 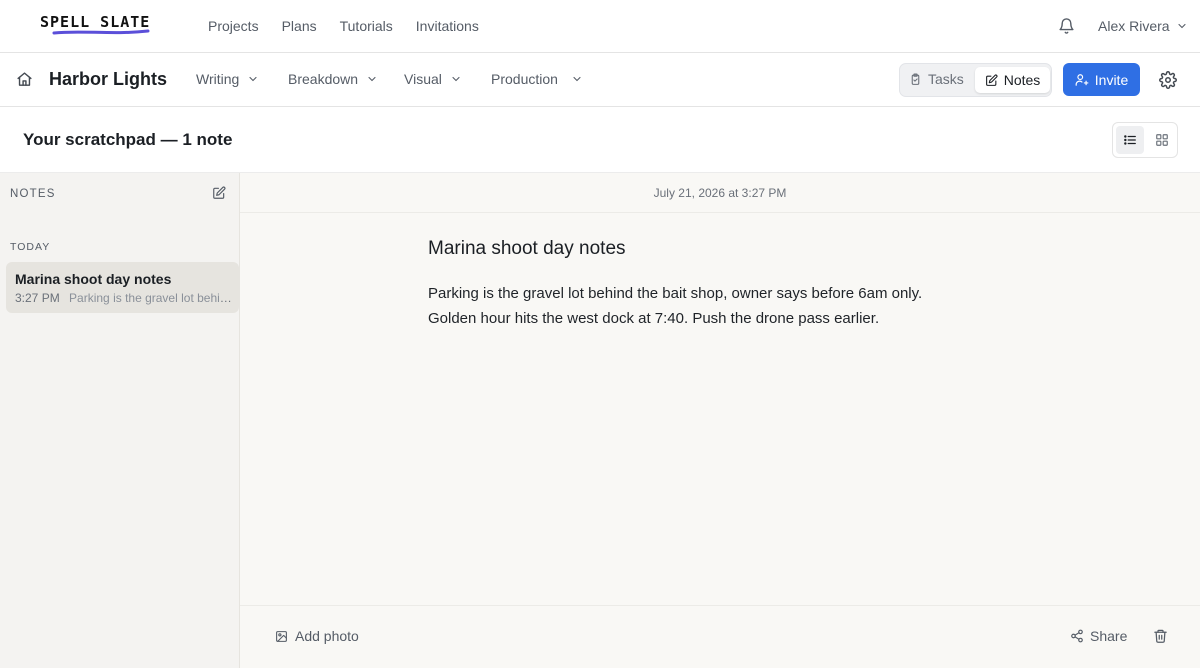 I want to click on view-toggle, so click(x=1145, y=140).